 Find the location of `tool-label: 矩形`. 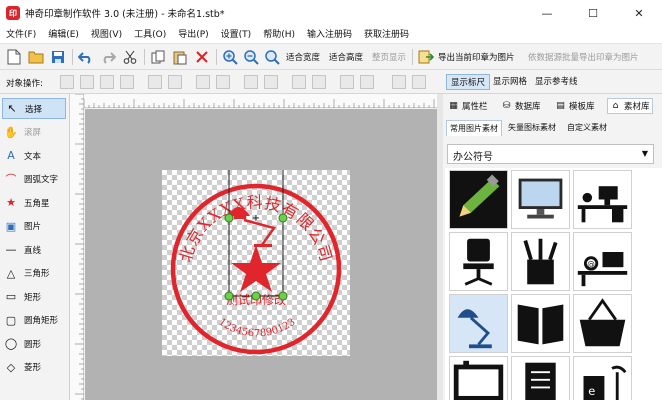

tool-label: 矩形 is located at coordinates (33, 297).